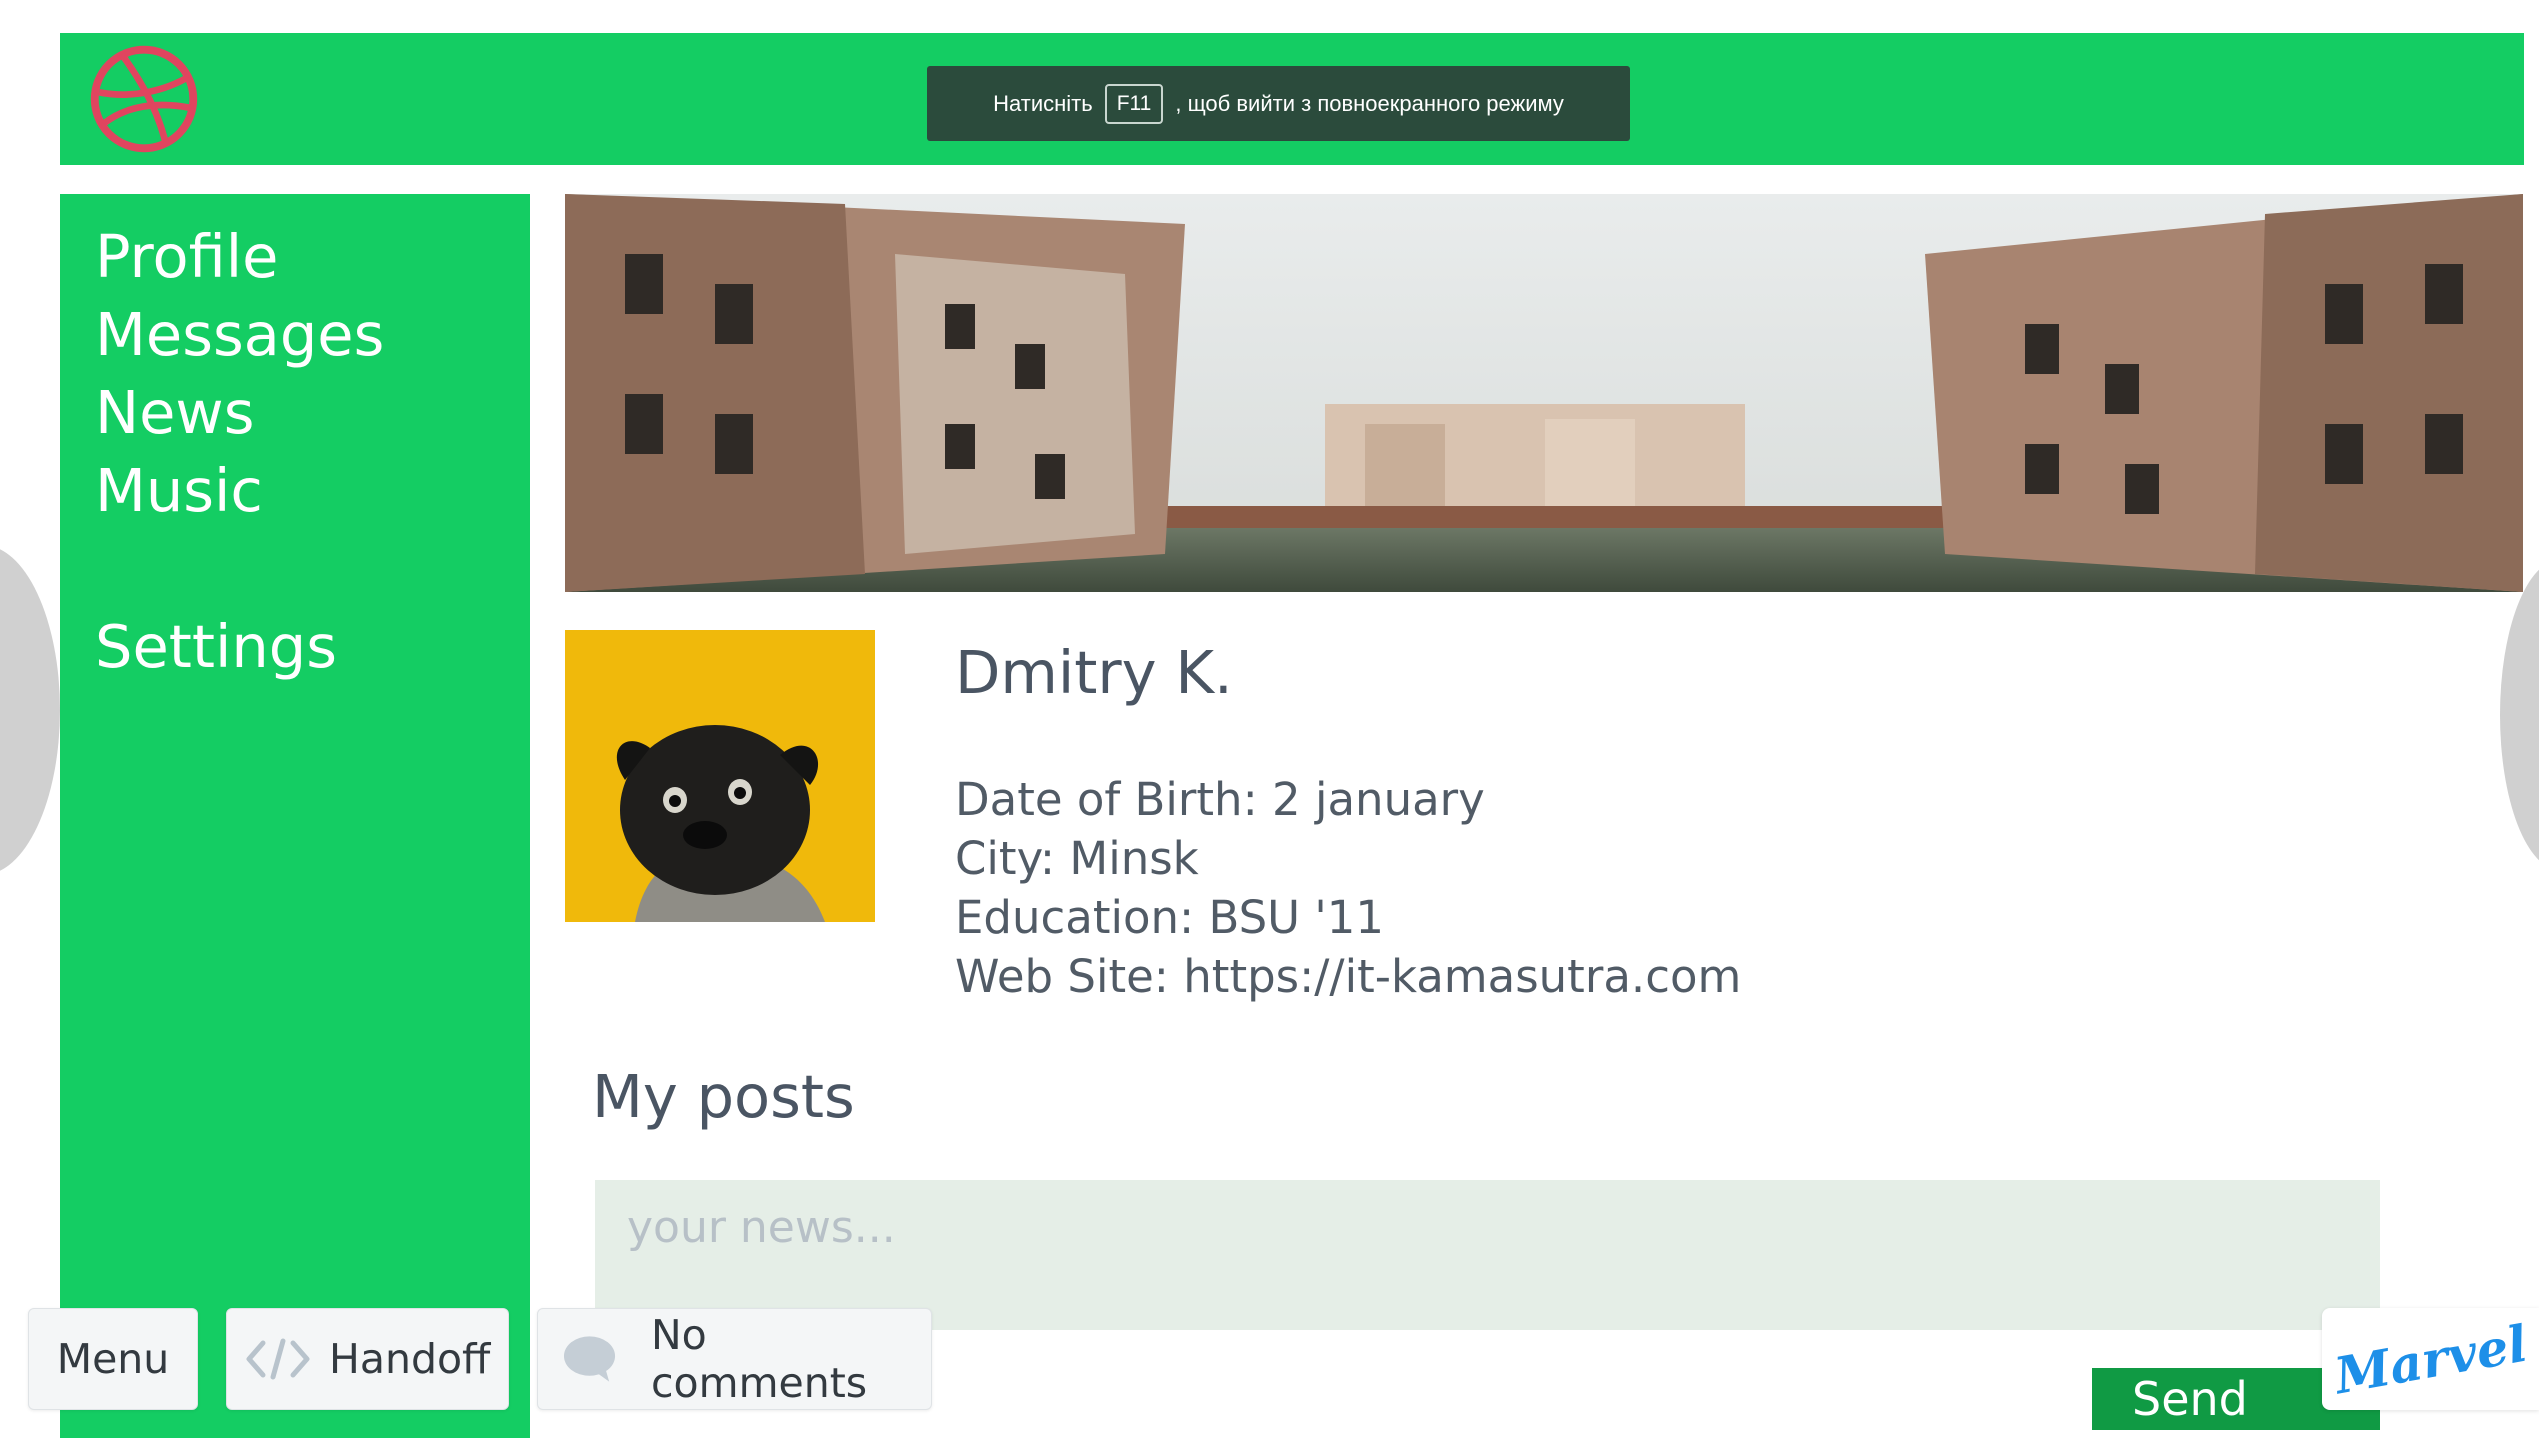 This screenshot has width=2539, height=1438. I want to click on prev-screen-arrow, so click(30, 710).